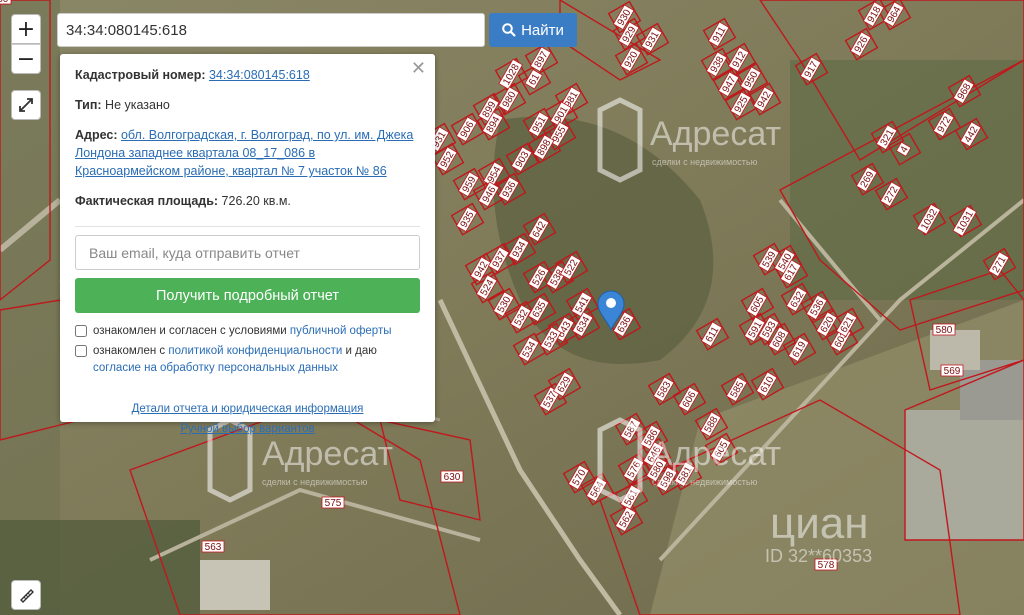 The width and height of the screenshot is (1024, 615). Describe the element at coordinates (418, 69) in the screenshot. I see `close-icon: ✕` at that location.